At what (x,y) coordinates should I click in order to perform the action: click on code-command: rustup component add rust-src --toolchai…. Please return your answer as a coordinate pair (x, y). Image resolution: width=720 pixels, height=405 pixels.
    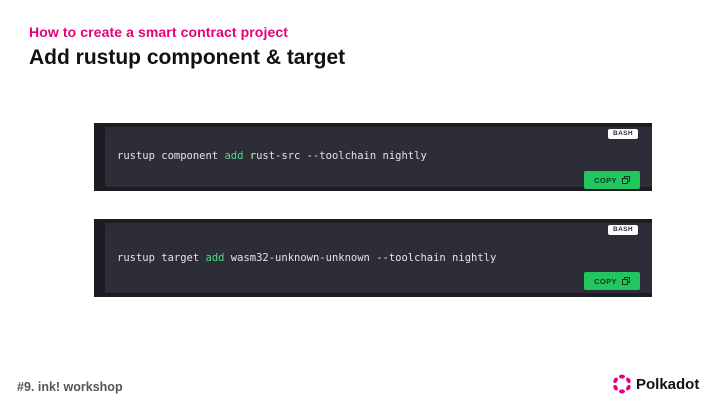
    Looking at the image, I should click on (272, 156).